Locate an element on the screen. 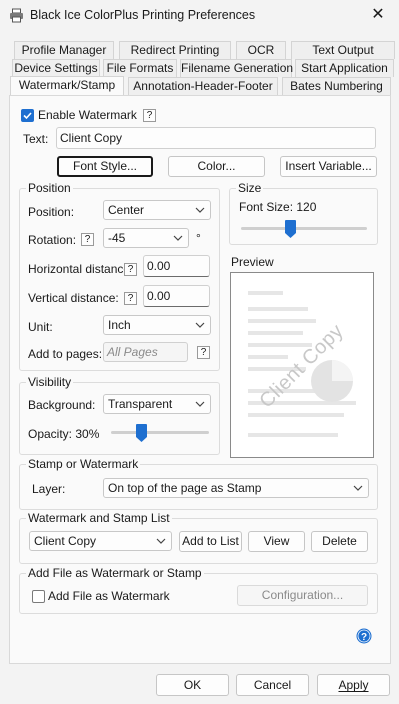 The image size is (399, 704). position-select-value: Center is located at coordinates (126, 210).